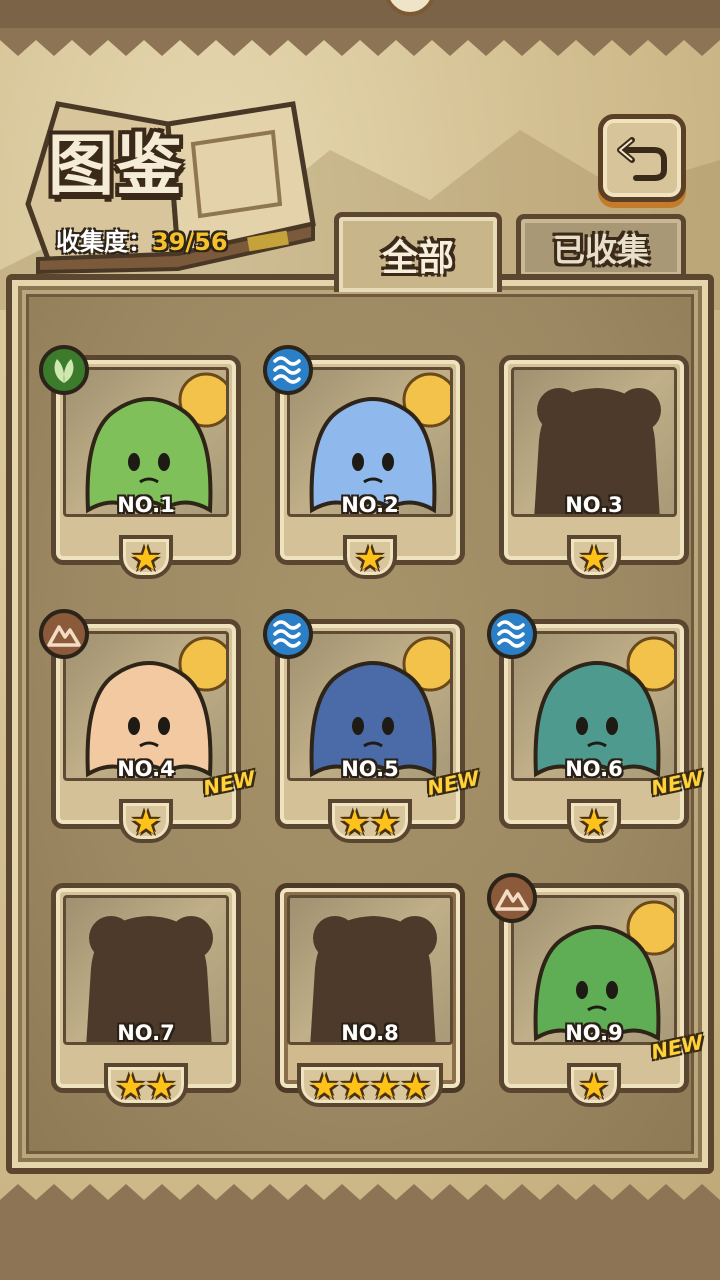 This screenshot has width=720, height=1280. I want to click on star-icon: ★★★★, so click(370, 1087).